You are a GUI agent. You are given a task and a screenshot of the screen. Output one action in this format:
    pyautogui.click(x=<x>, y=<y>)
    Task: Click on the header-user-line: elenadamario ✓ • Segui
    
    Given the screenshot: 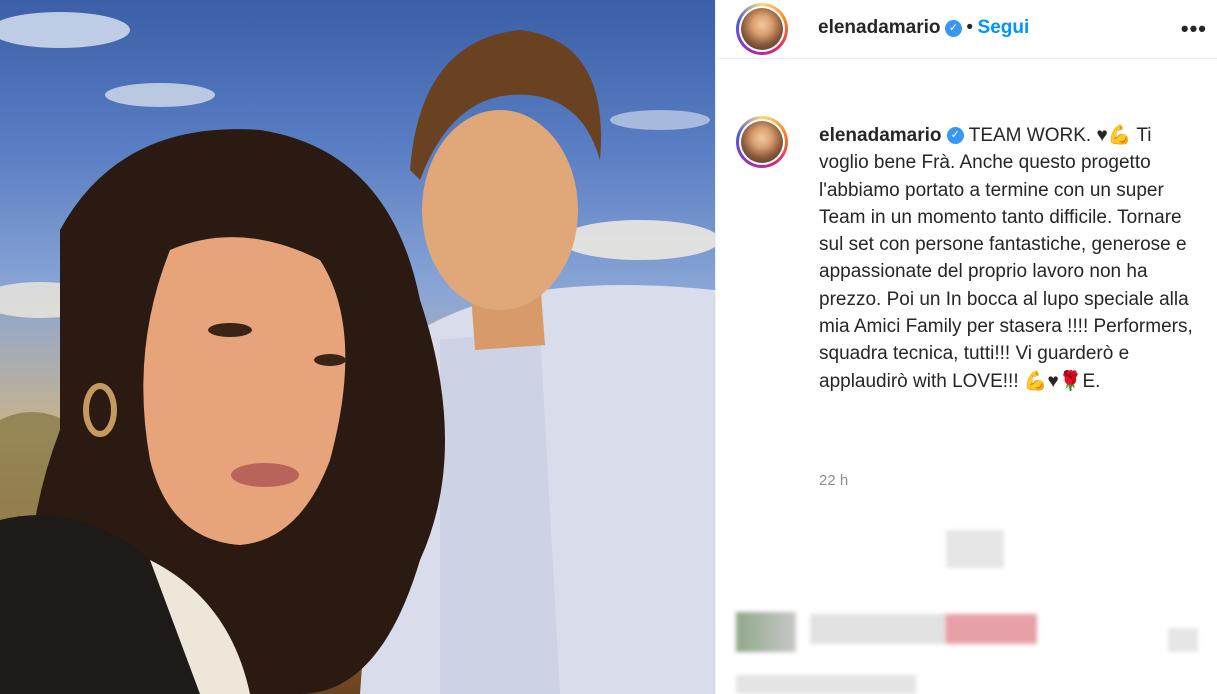 What is the action you would take?
    pyautogui.click(x=923, y=28)
    